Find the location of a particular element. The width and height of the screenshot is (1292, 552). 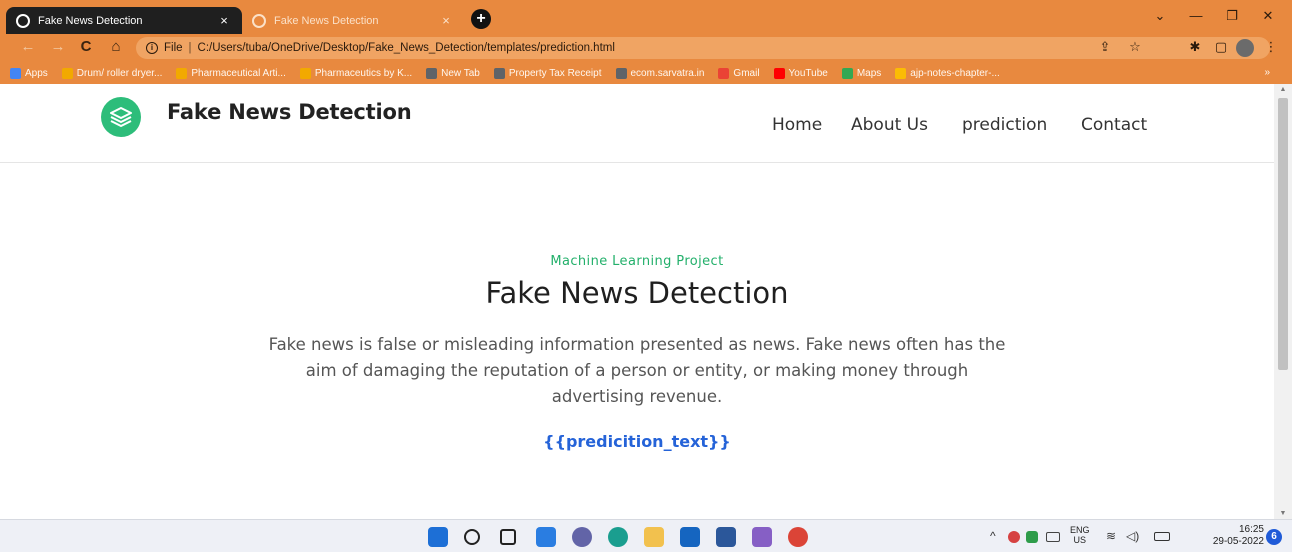

bookmark-item: Gmail is located at coordinates (739, 73).